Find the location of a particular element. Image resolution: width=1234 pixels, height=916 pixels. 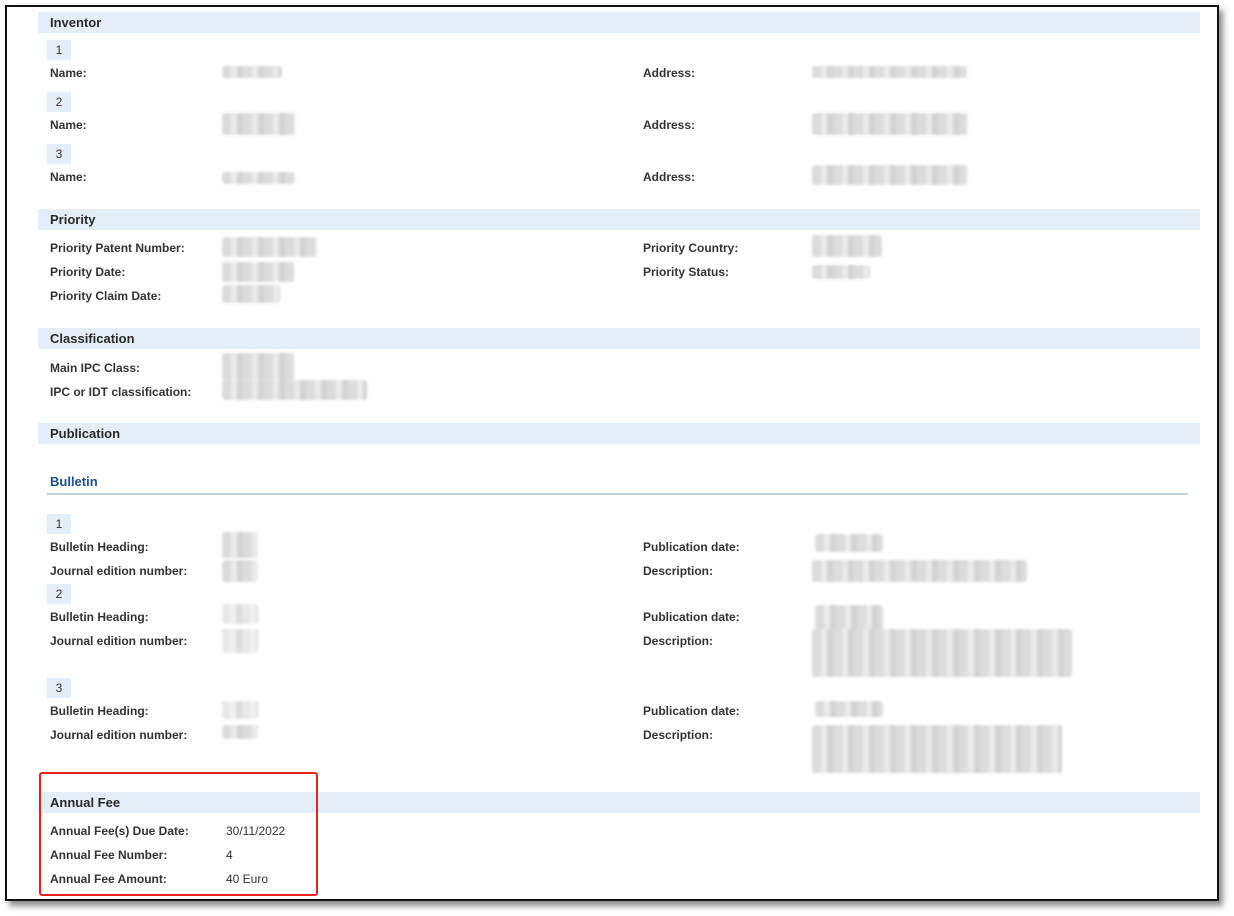

bulletin-subtitle: Bulletin is located at coordinates (74, 481).